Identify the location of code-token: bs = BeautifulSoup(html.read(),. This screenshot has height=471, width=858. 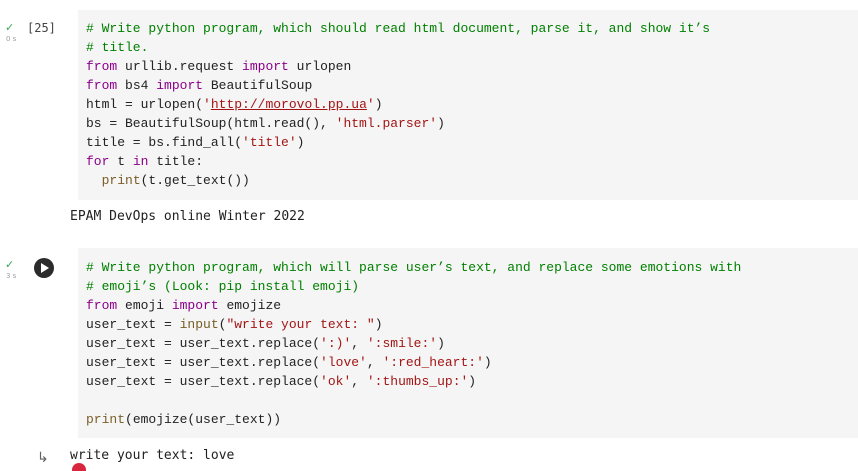
(211, 123).